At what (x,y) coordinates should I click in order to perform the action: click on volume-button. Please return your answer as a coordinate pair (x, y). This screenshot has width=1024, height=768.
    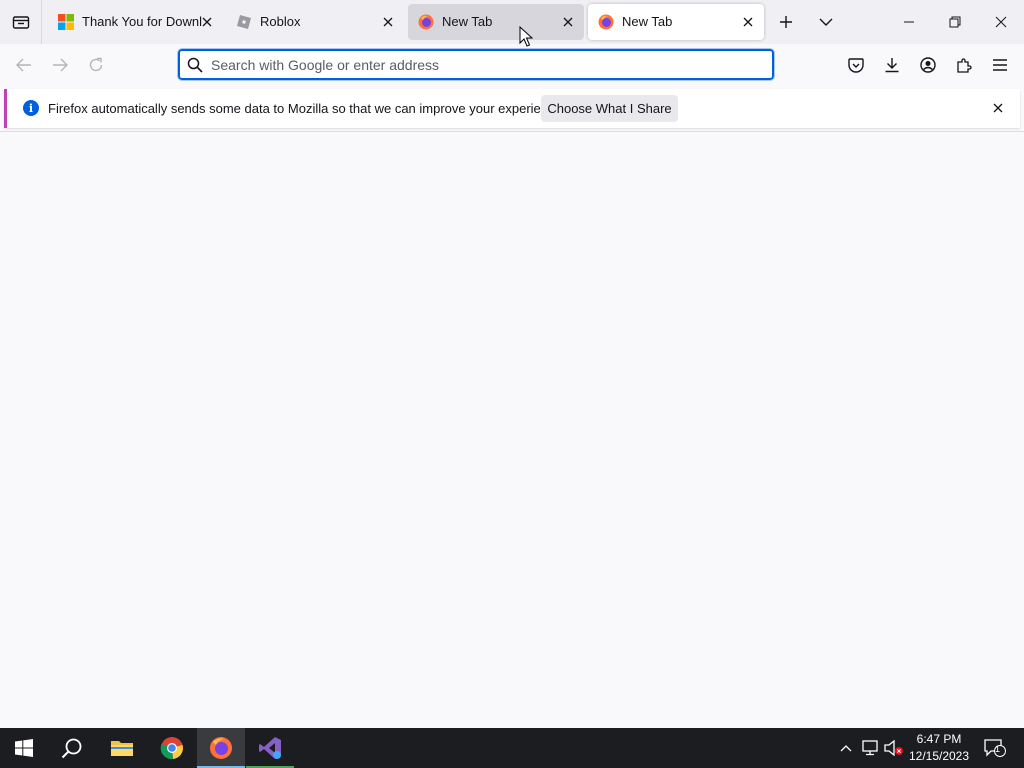
    Looking at the image, I should click on (894, 748).